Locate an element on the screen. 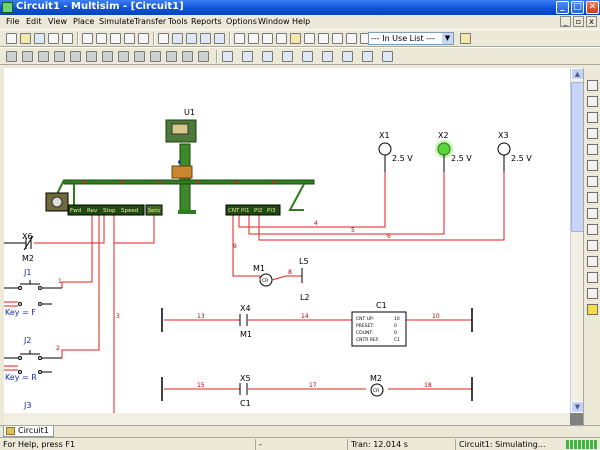 The width and height of the screenshot is (600, 450). vertical-scrollbar: ▲ ▼ is located at coordinates (577, 240).